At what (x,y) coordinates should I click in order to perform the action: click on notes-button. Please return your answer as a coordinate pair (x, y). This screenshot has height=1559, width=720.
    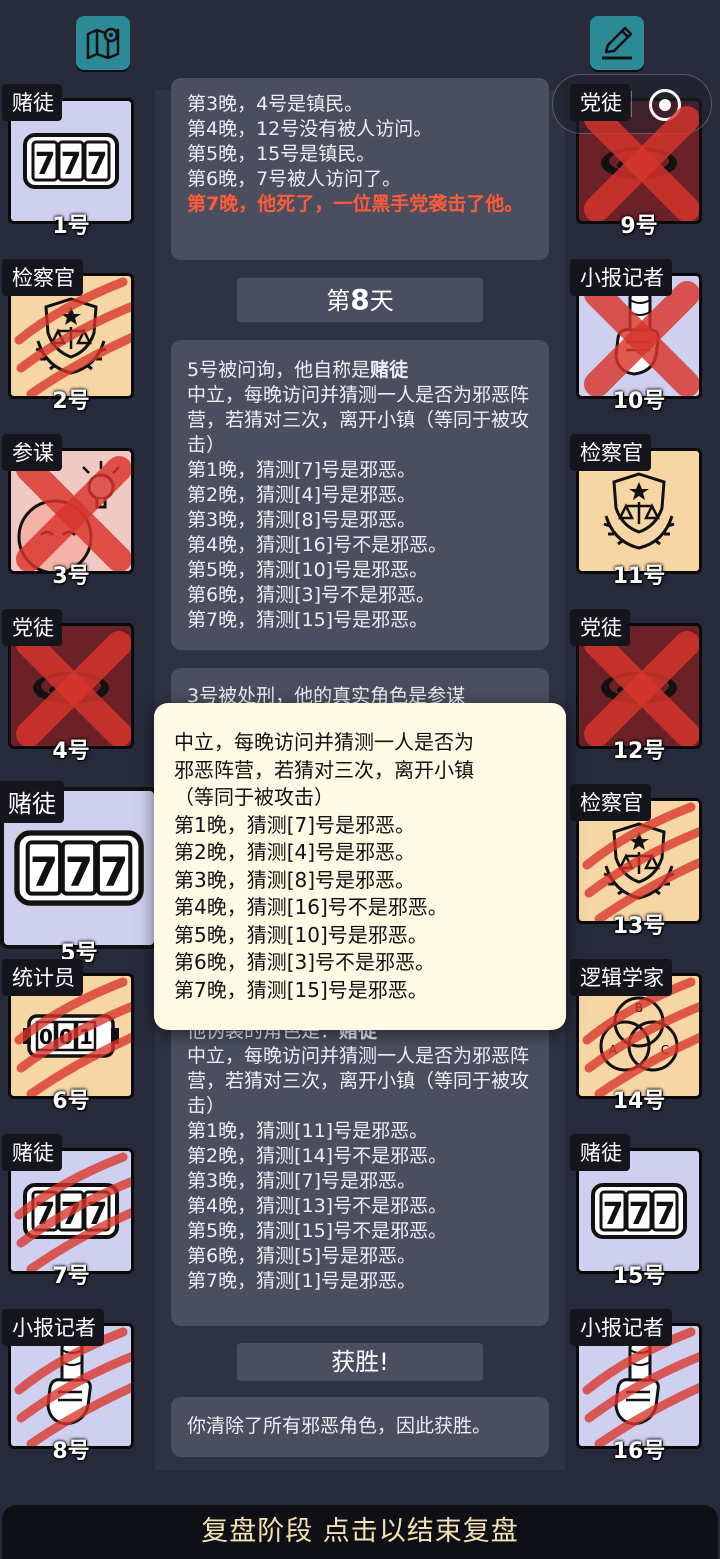
    Looking at the image, I should click on (617, 43).